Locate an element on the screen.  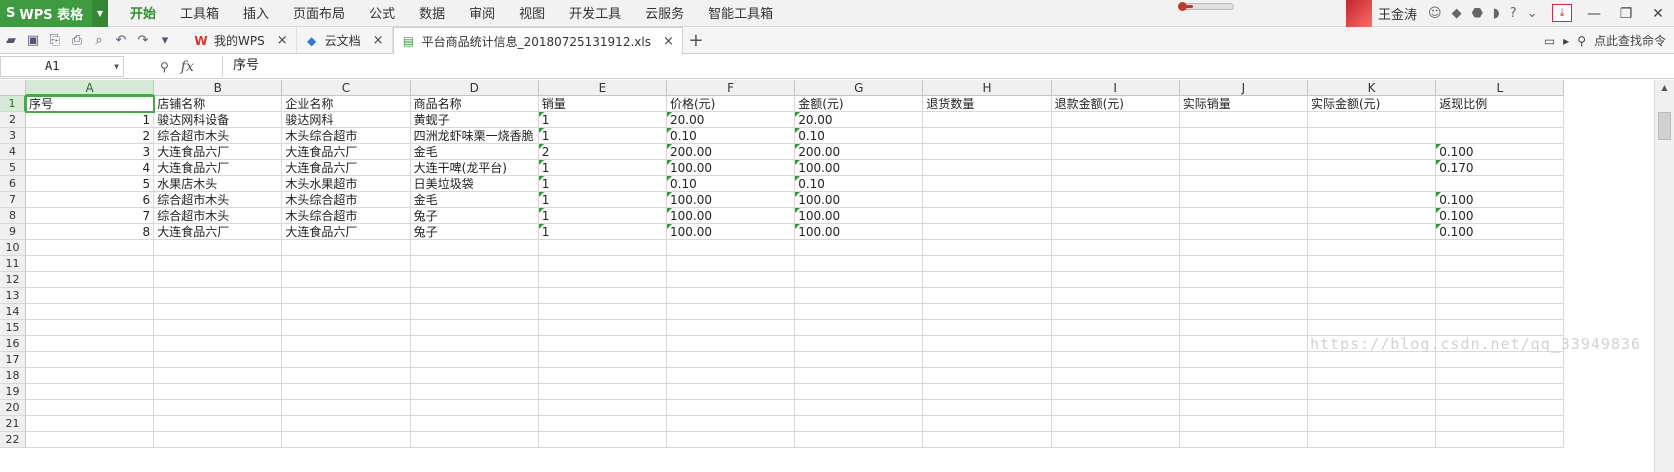
cell-C18 is located at coordinates (346, 376).